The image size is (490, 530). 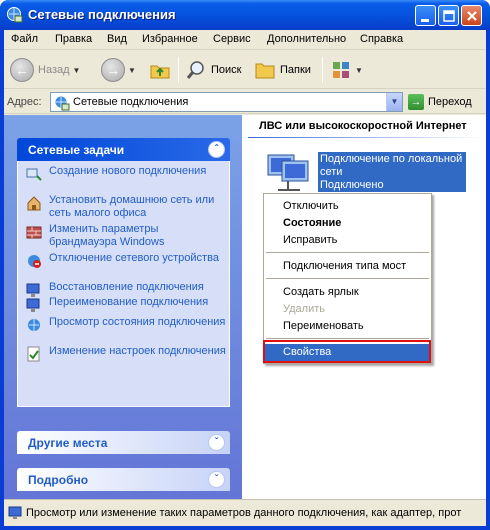 What do you see at coordinates (352, 185) in the screenshot?
I see `connection-status: Подключено` at bounding box center [352, 185].